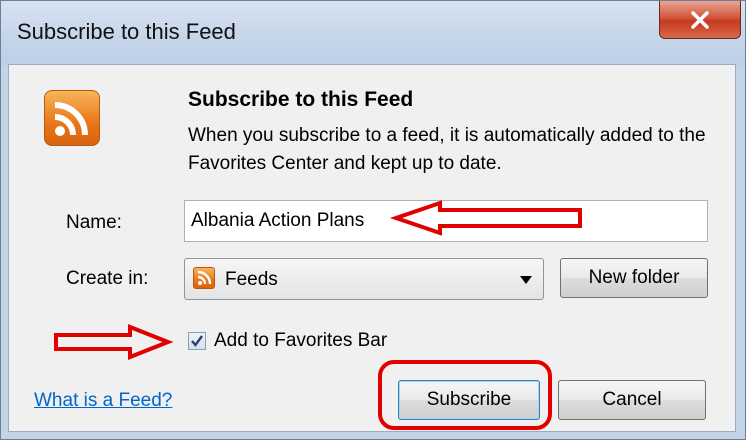 The width and height of the screenshot is (746, 440). What do you see at coordinates (364, 279) in the screenshot?
I see `create-in-dropdown: Feeds` at bounding box center [364, 279].